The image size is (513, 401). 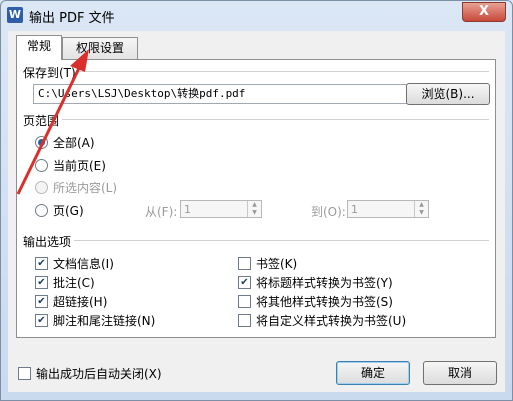 I want to click on save-group-label: 保存到(T), so click(x=51, y=72).